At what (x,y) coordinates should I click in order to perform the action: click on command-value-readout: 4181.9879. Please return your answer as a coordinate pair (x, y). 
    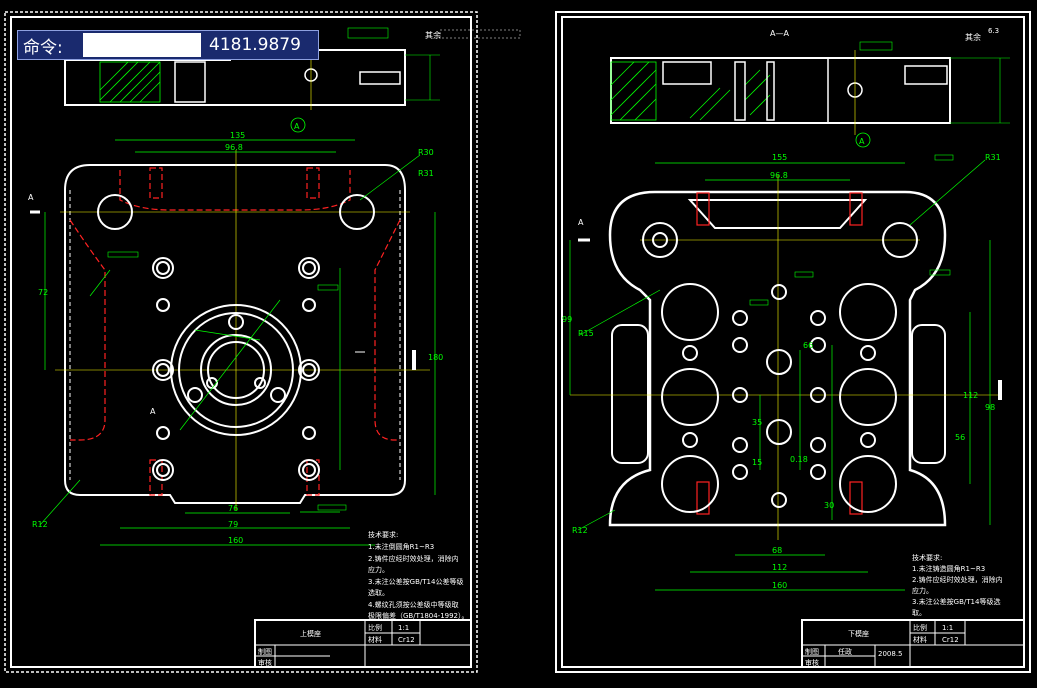
    Looking at the image, I should click on (255, 45).